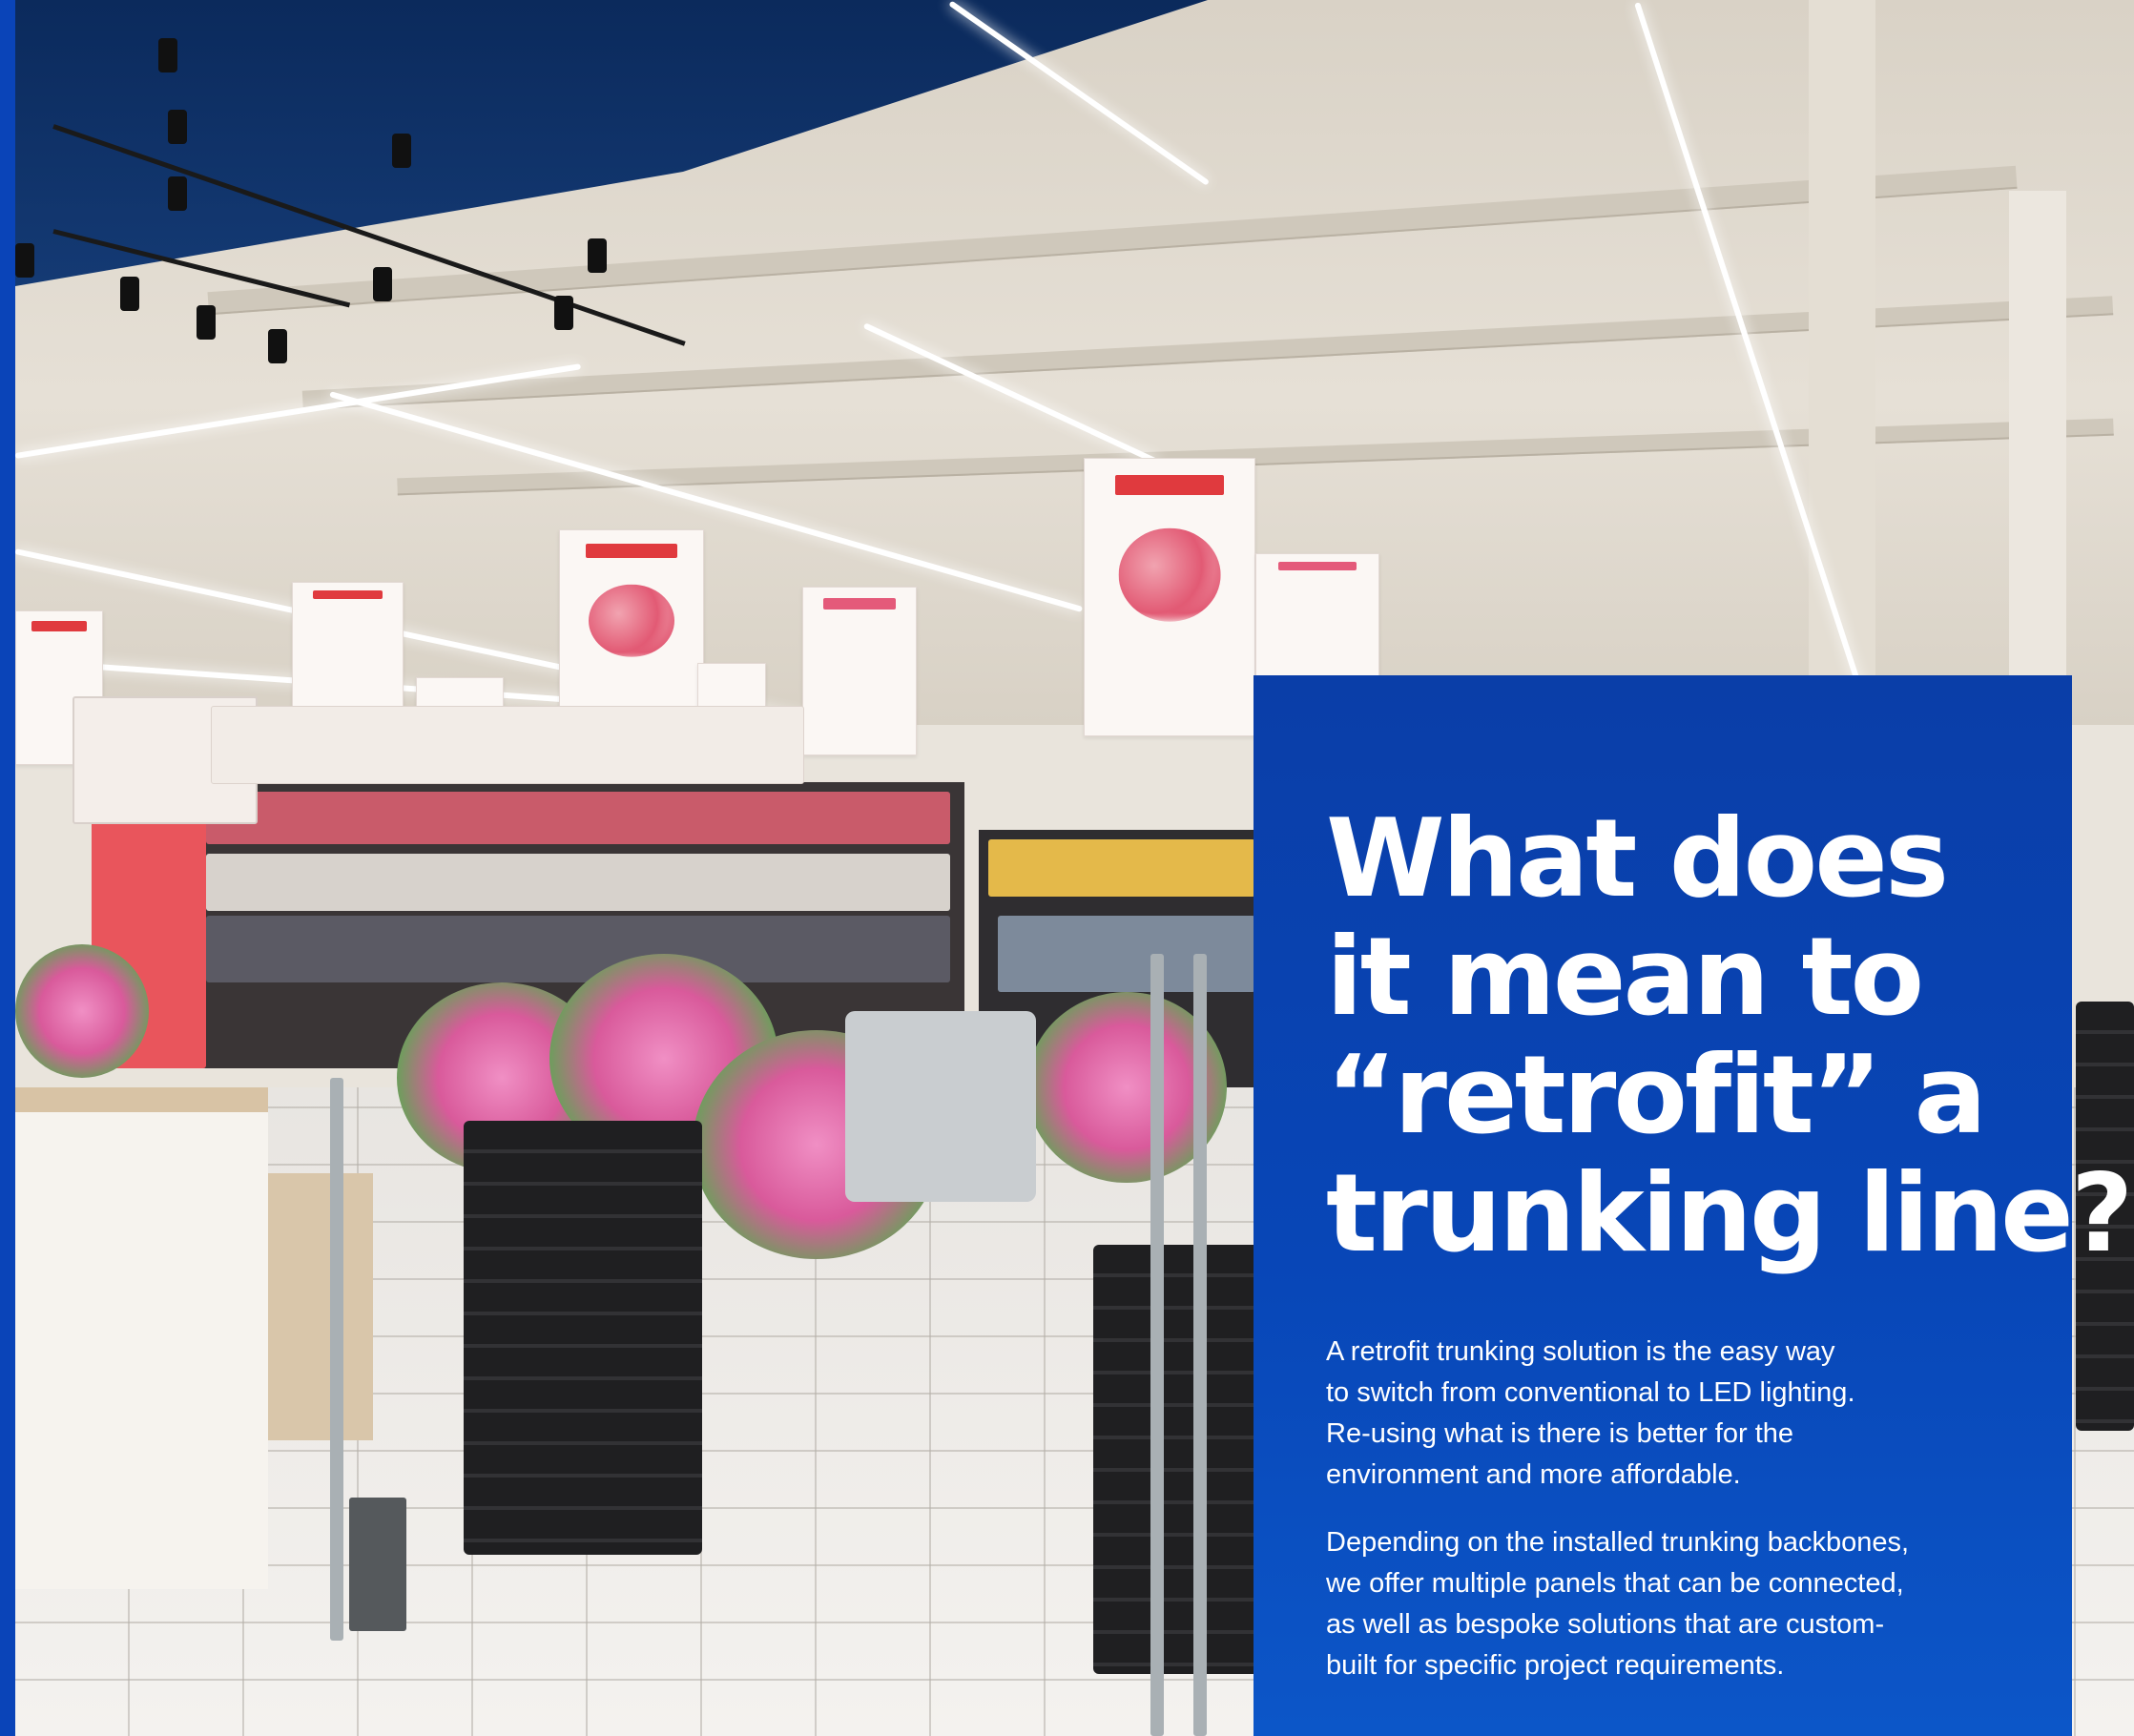 The image size is (2134, 1736). What do you see at coordinates (507, 745) in the screenshot?
I see `wall-signage` at bounding box center [507, 745].